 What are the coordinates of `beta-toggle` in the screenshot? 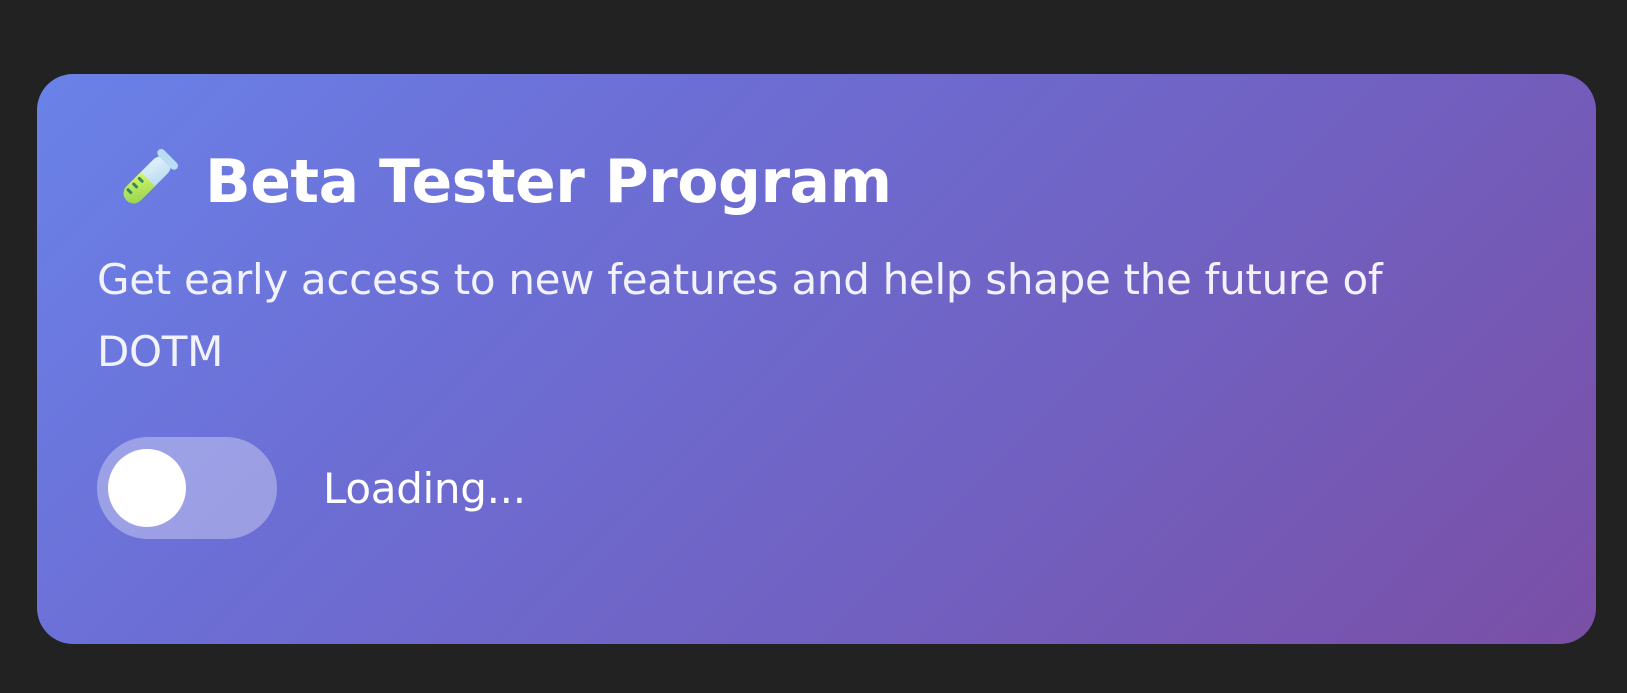 It's located at (187, 488).